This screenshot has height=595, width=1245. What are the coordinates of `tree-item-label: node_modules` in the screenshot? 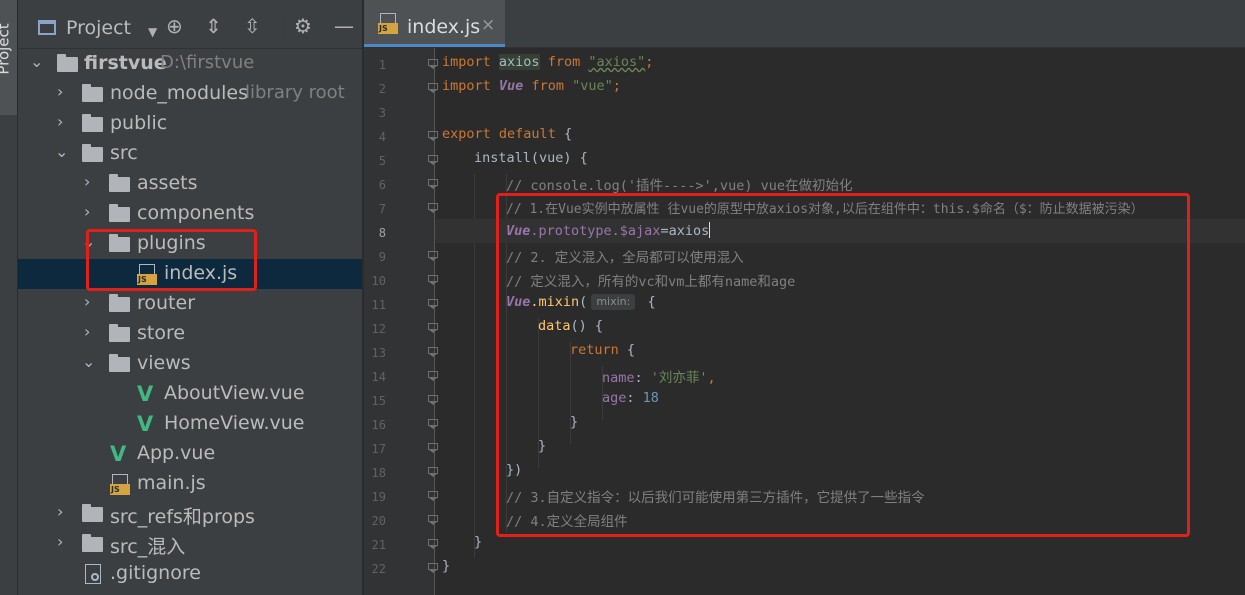 It's located at (179, 93).